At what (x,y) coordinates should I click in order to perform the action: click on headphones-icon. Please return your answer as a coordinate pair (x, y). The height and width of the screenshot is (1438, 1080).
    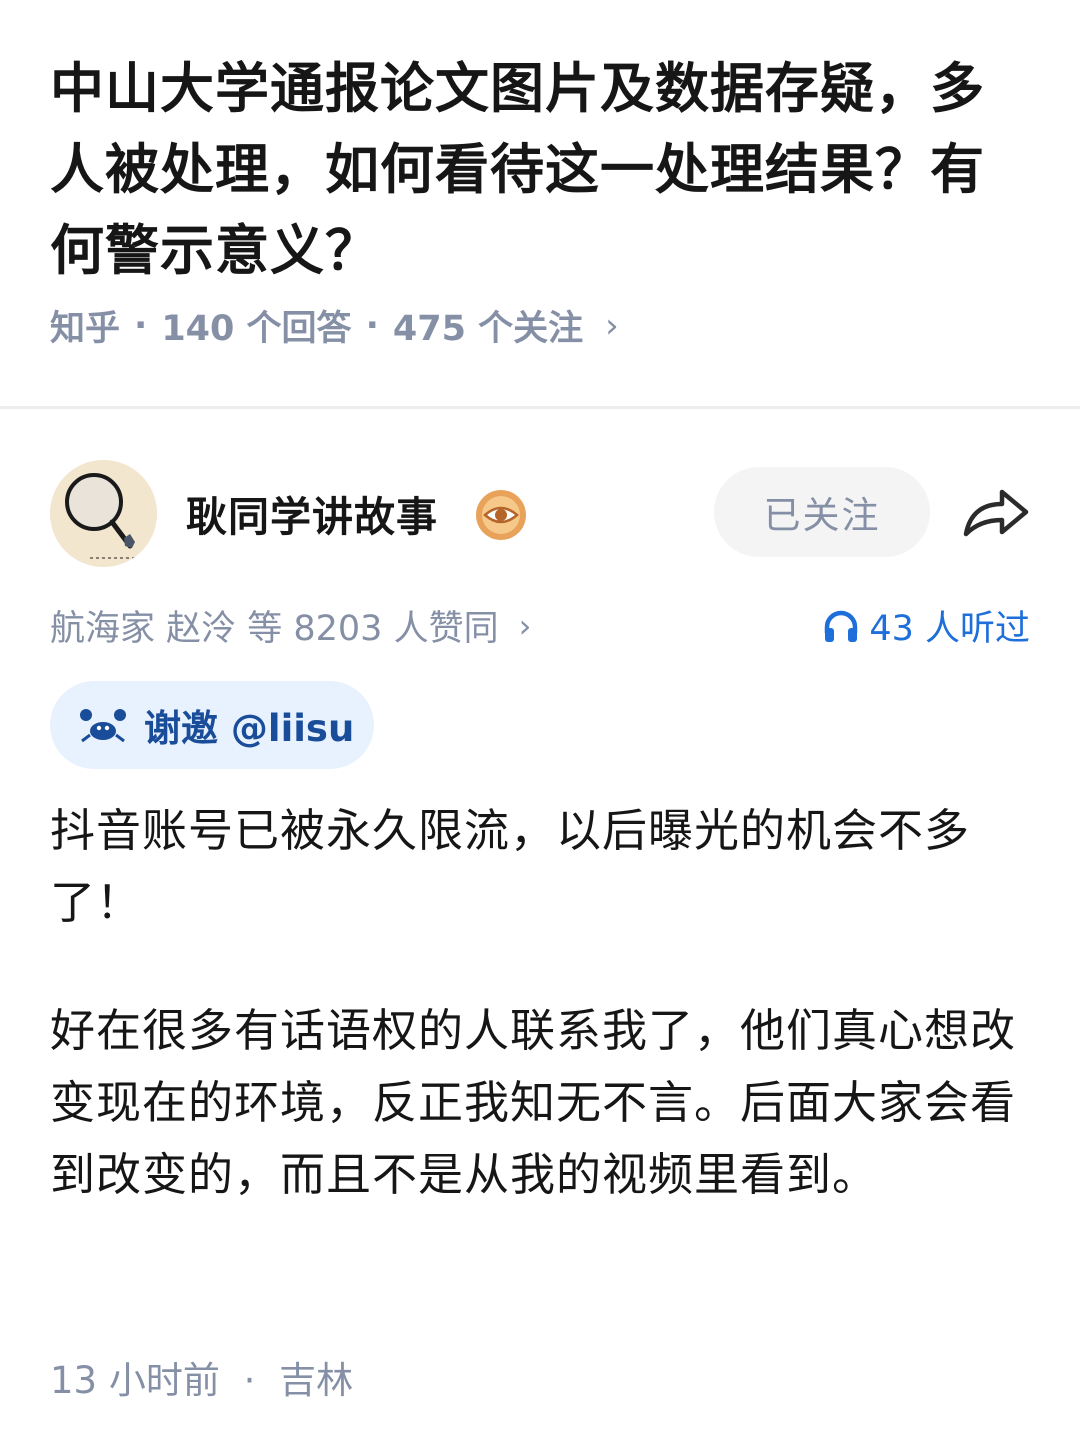
    Looking at the image, I should click on (841, 626).